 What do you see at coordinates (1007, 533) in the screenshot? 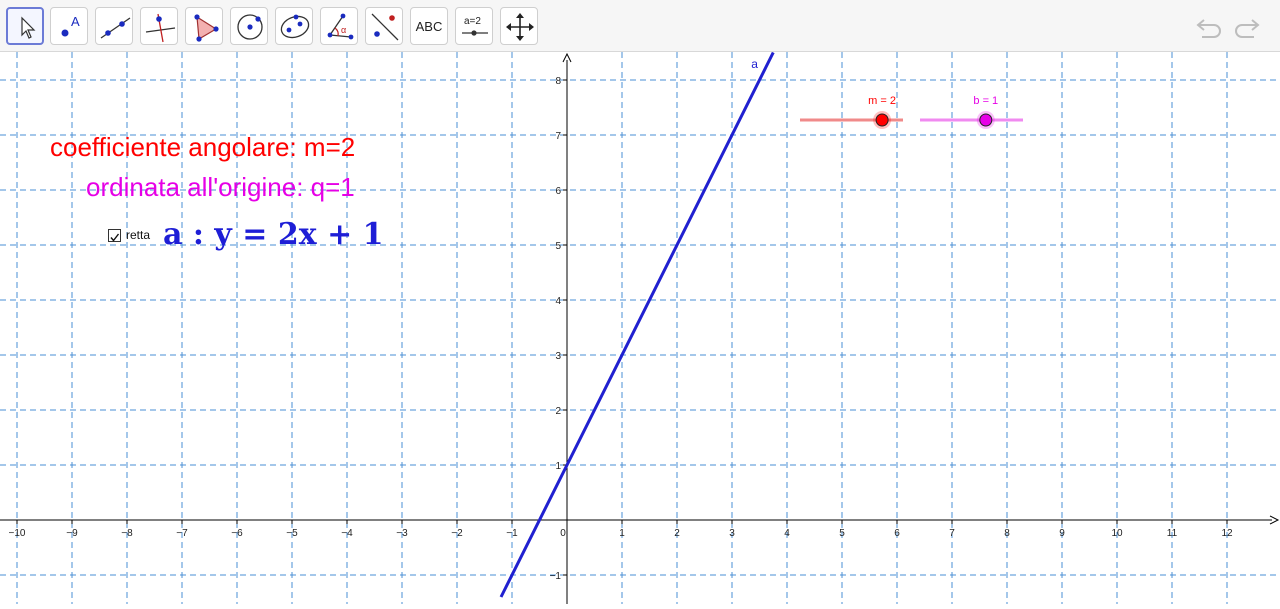
I see `x-tick-label: 8` at bounding box center [1007, 533].